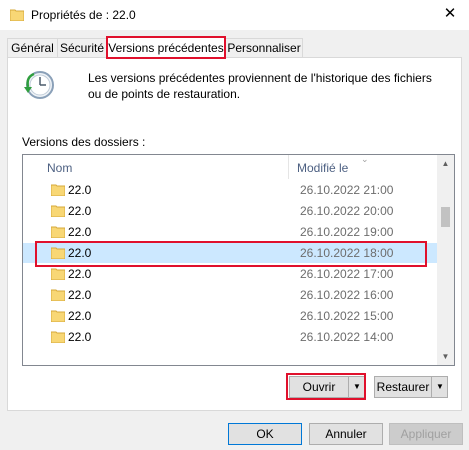 The width and height of the screenshot is (469, 450). I want to click on item-date: 26.10.2022 17:00, so click(347, 274).